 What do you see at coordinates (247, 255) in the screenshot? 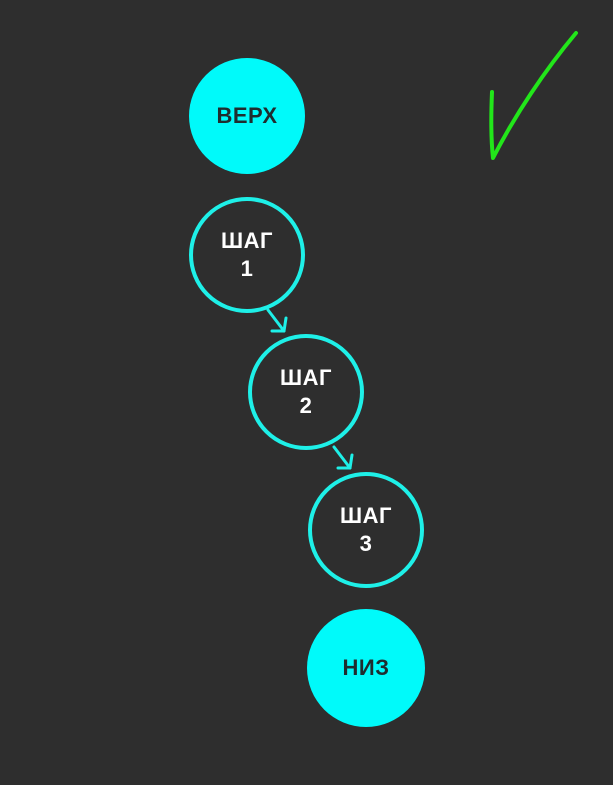
I see `step-1-node: ШАГ 1` at bounding box center [247, 255].